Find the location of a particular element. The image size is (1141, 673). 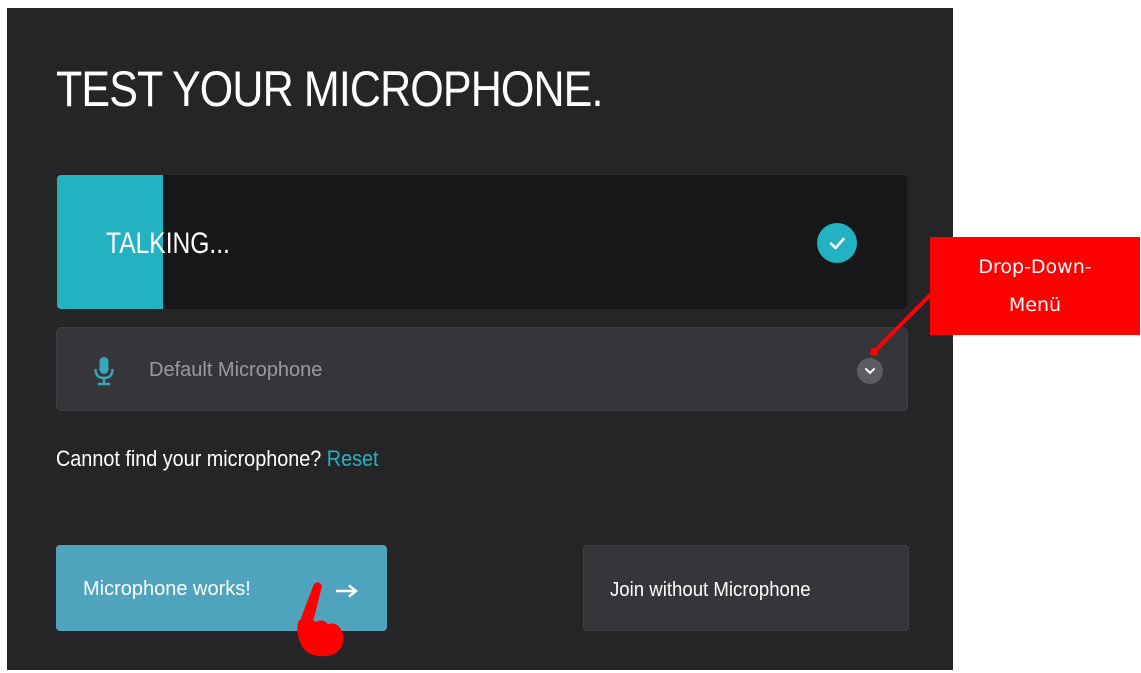

hint-text: Cannot find your microphone? is located at coordinates (189, 458).